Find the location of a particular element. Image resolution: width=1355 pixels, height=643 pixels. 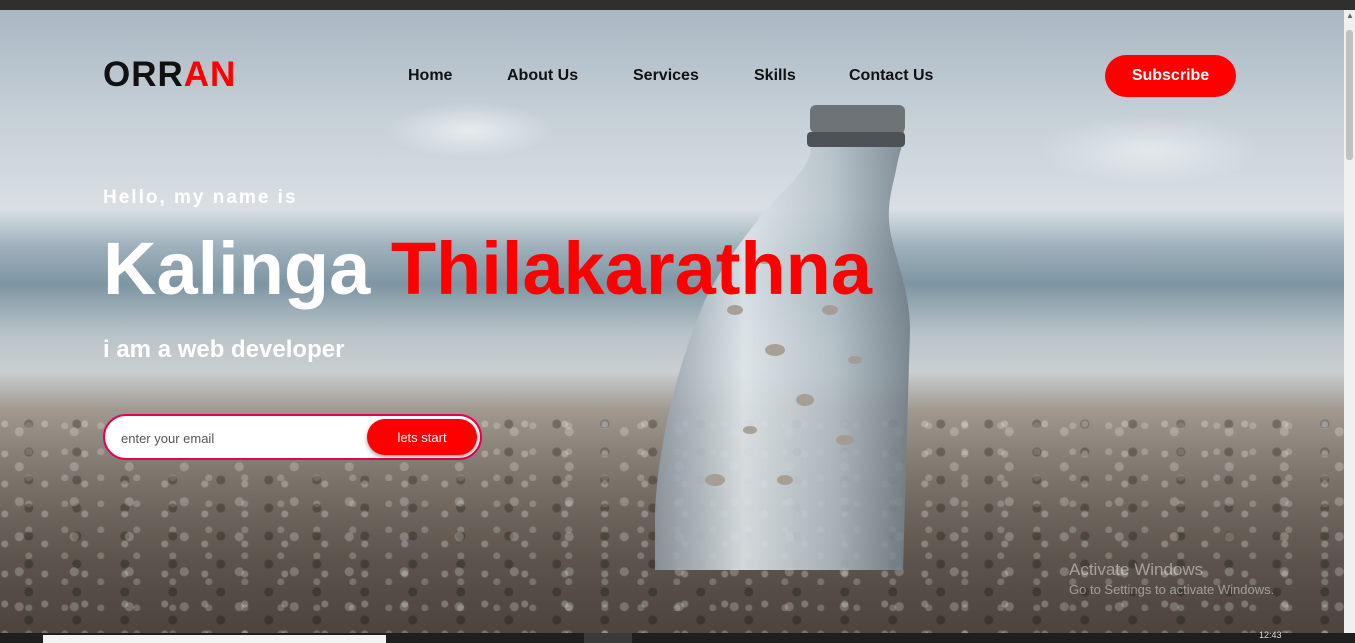

hero-name: Kalinga Thilakarathna is located at coordinates (487, 269).